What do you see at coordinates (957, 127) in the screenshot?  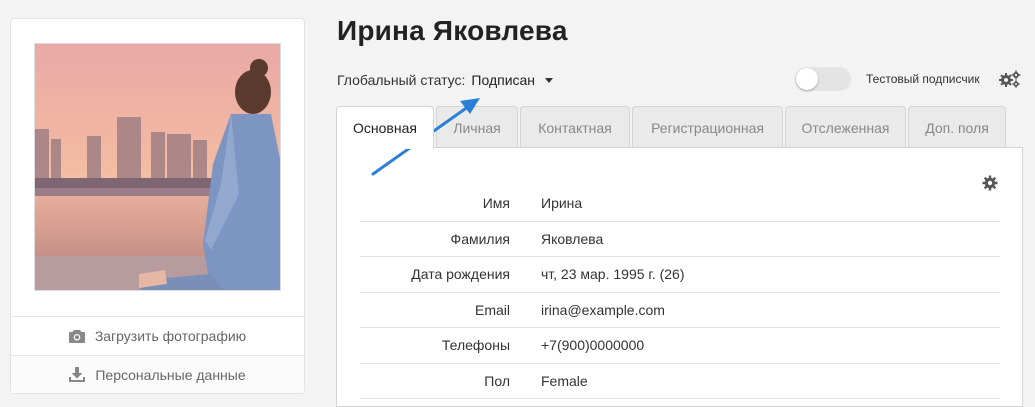 I see `tab-extra-fields: Доп. поля` at bounding box center [957, 127].